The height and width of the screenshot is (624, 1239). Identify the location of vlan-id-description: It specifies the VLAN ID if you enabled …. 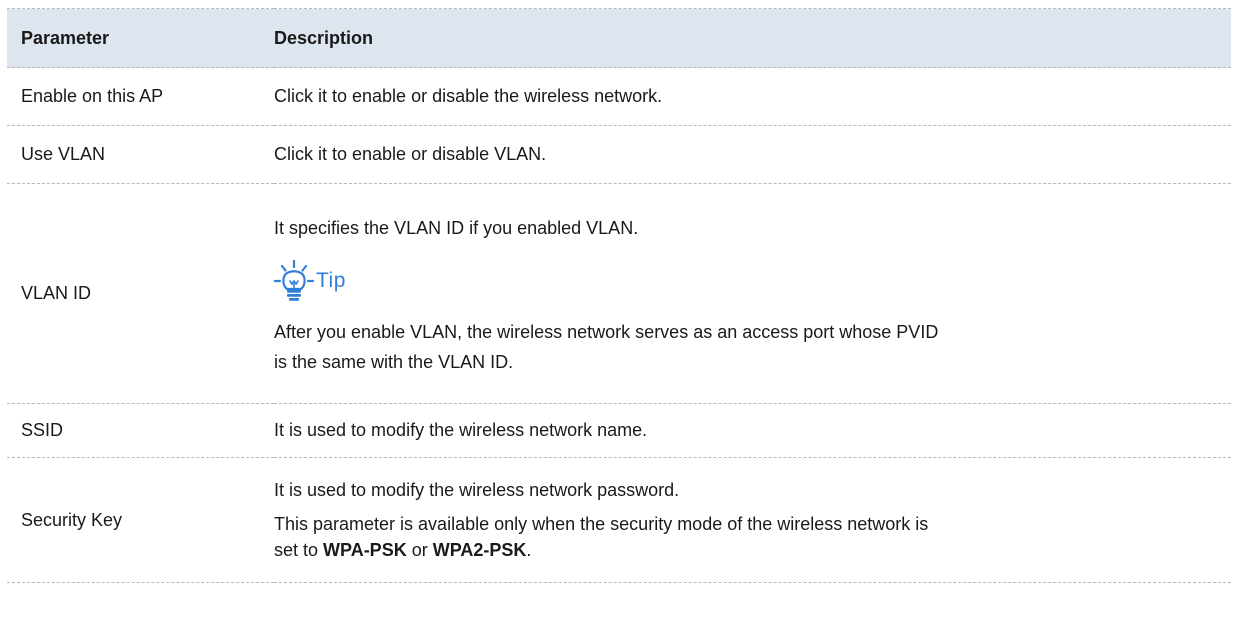
(456, 227).